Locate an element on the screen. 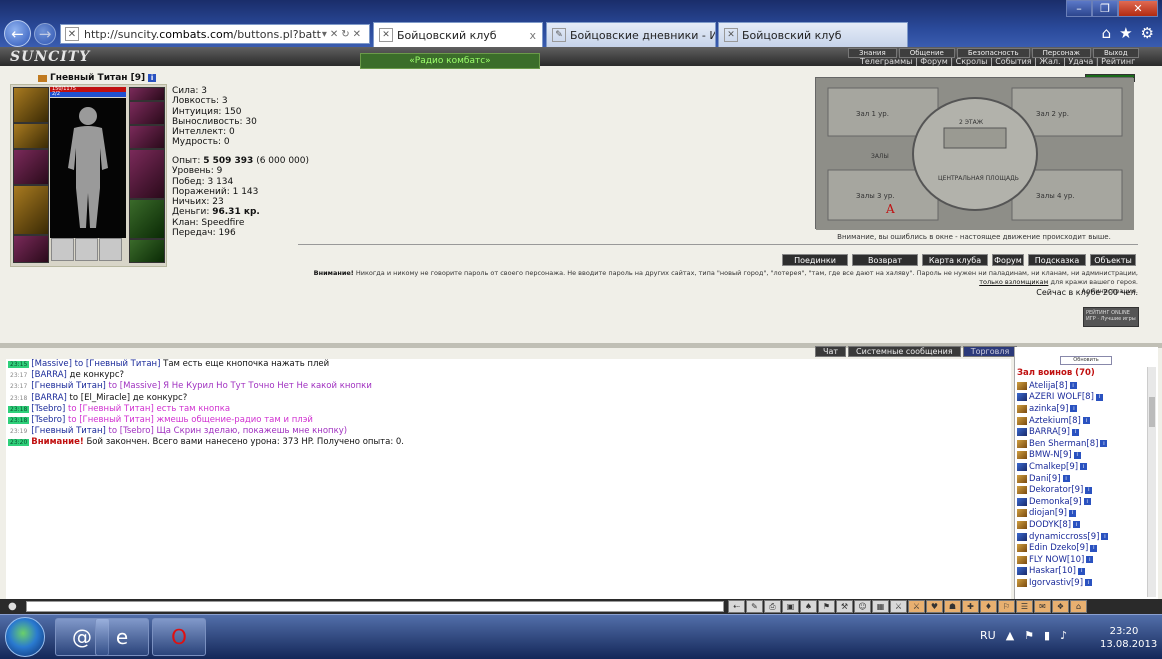 The image size is (1162, 659). settings-gear-icon: ⚙ is located at coordinates (1147, 33).